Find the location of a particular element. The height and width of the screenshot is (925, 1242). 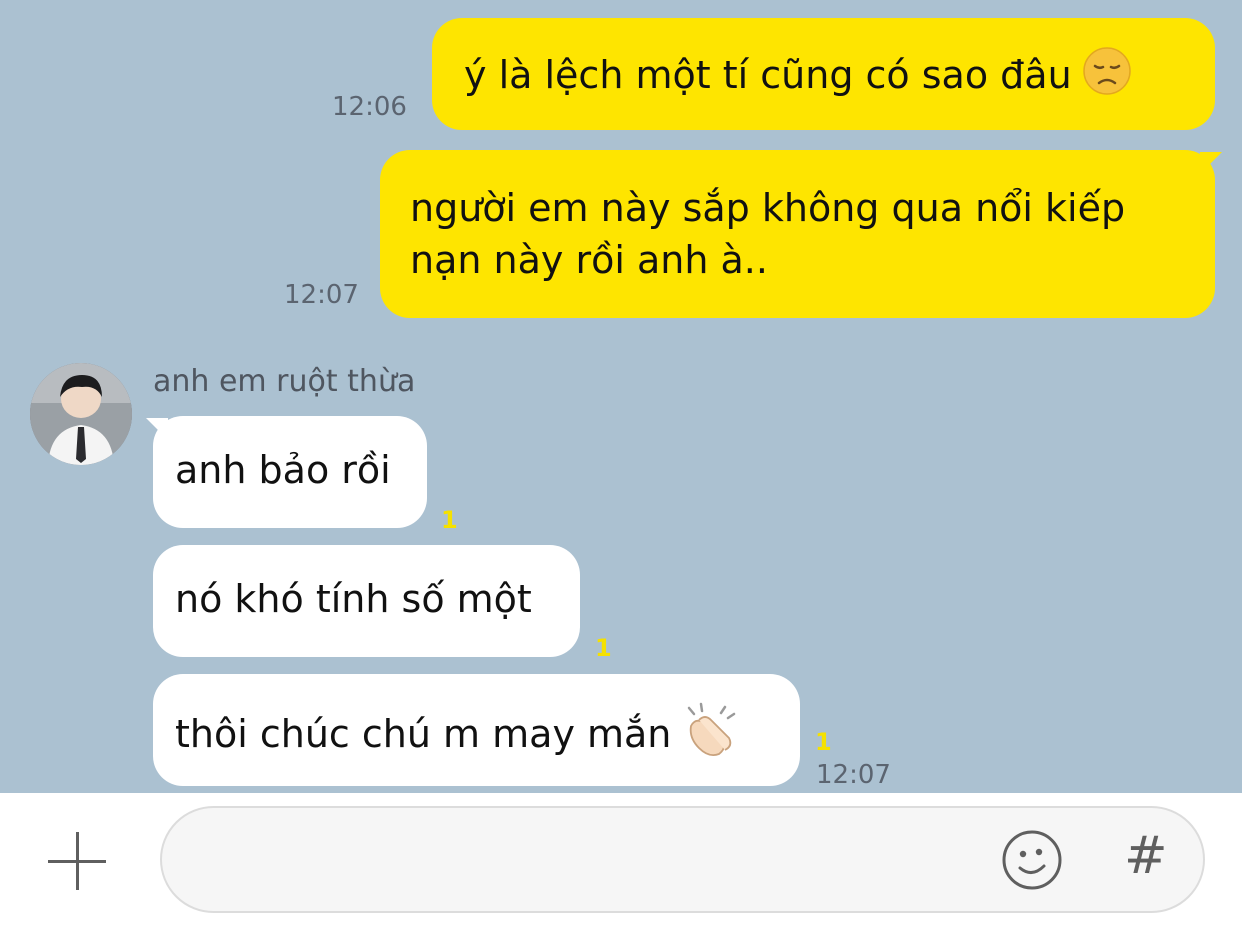

message-text: ý là lệch một tí cũng có sao đâu is located at coordinates (768, 75).